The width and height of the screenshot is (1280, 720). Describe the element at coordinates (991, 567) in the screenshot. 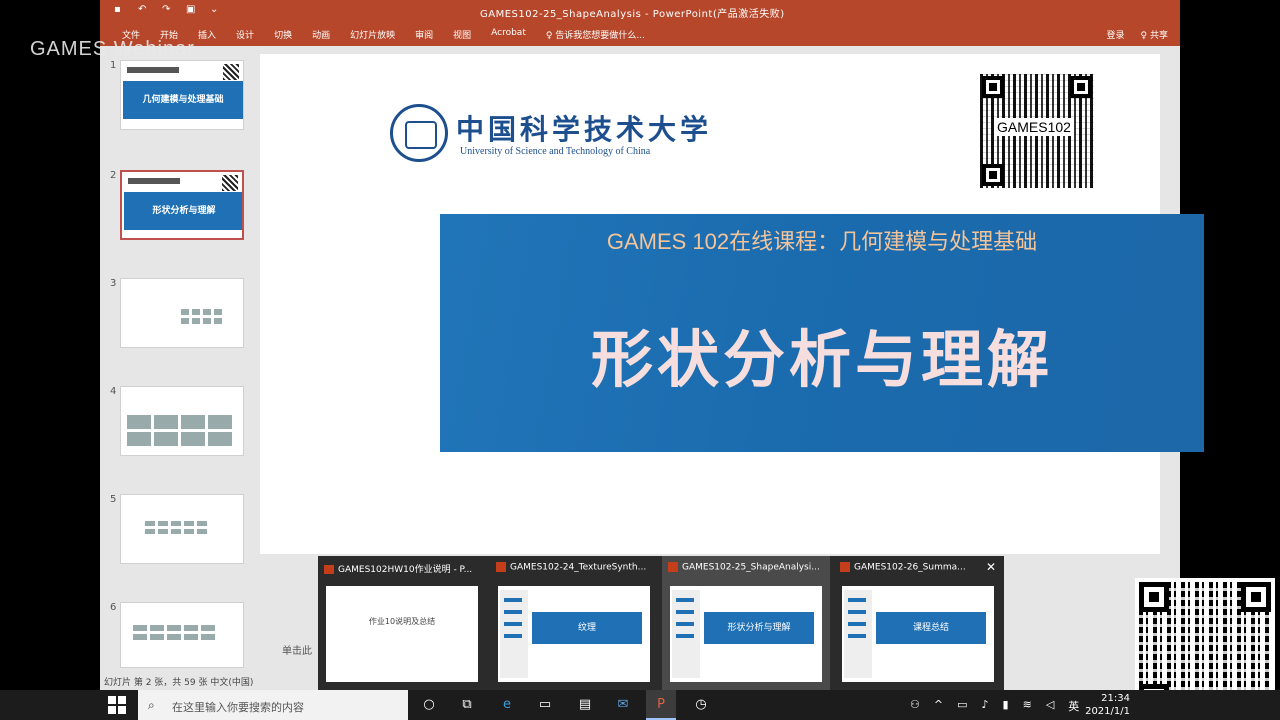

I see `close-icon: ✕` at that location.